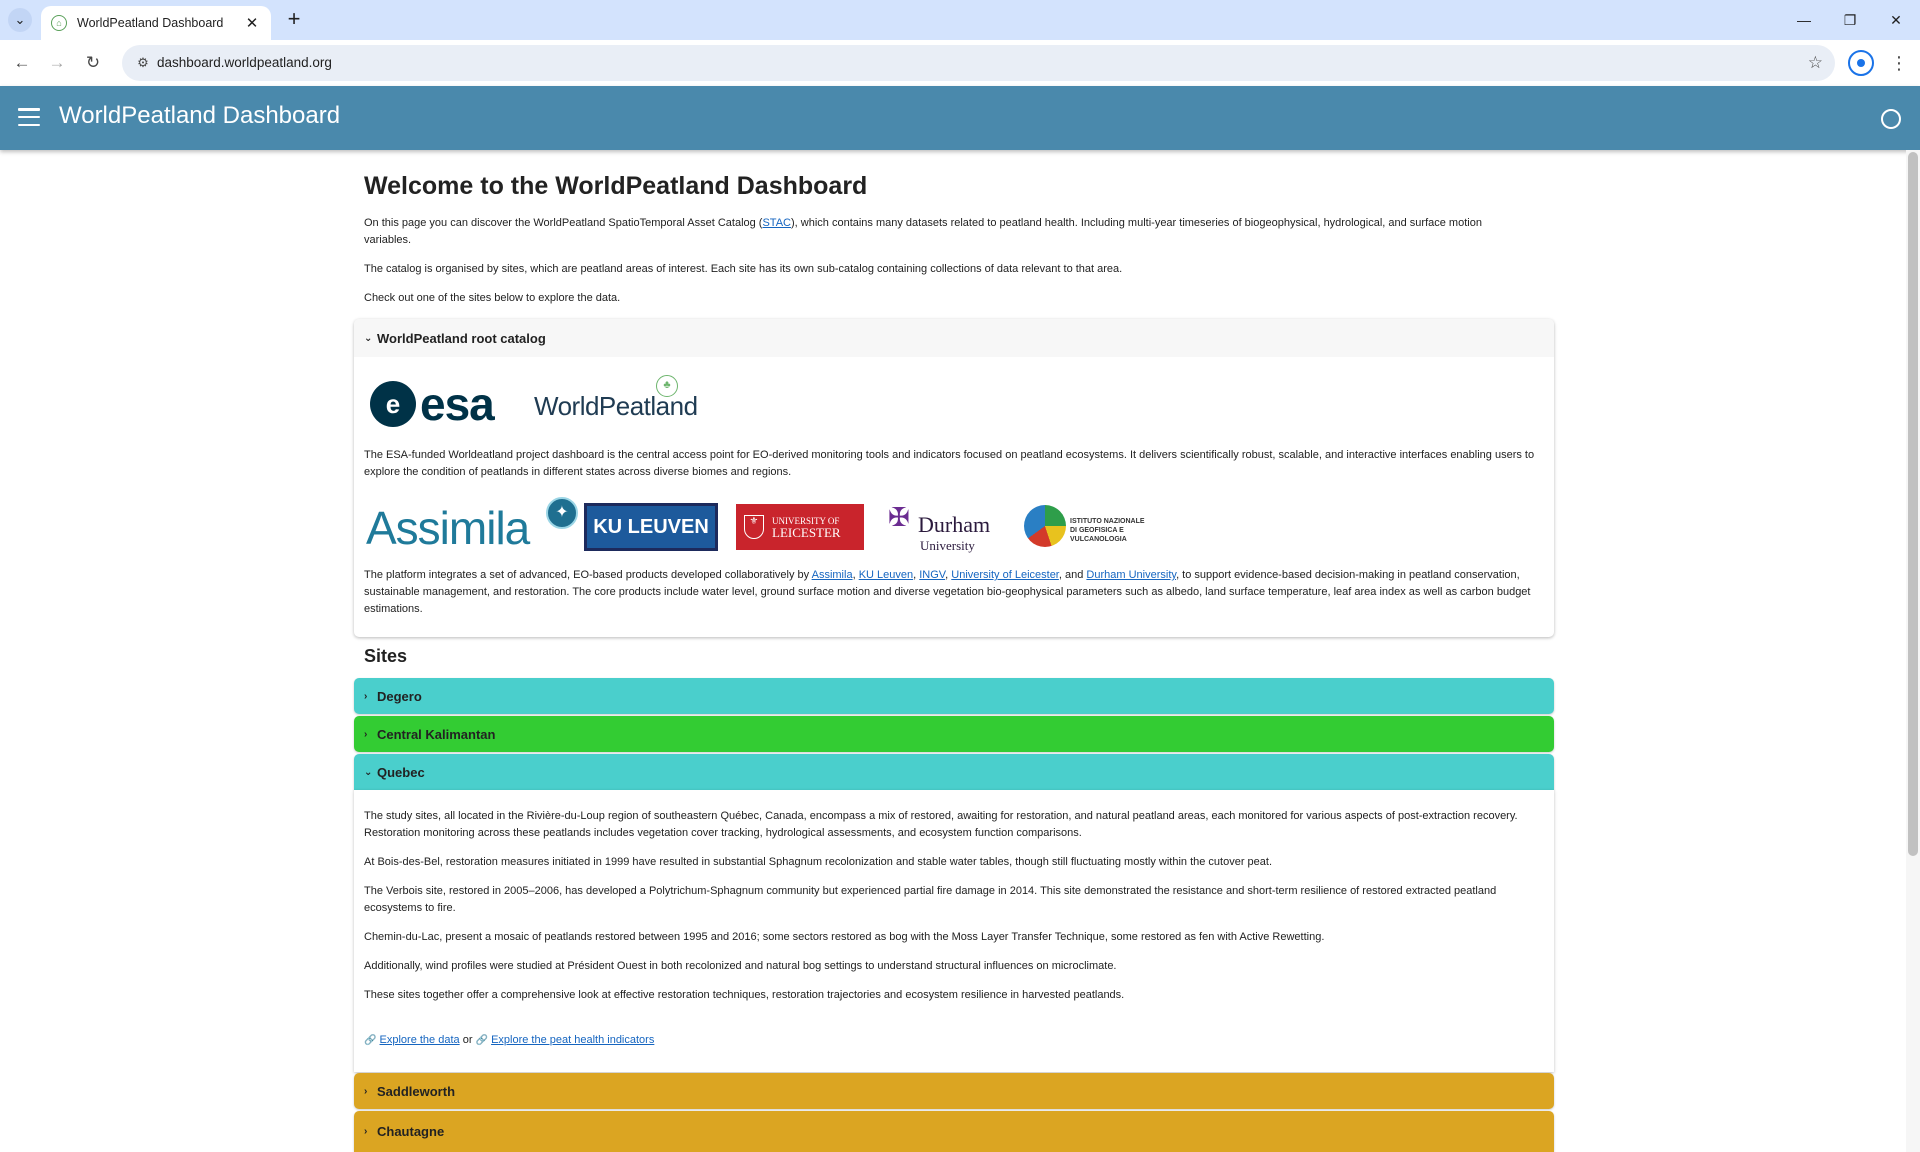 This screenshot has width=1920, height=1152. Describe the element at coordinates (954, 524) in the screenshot. I see `durham-logo-text-1: Durham` at that location.